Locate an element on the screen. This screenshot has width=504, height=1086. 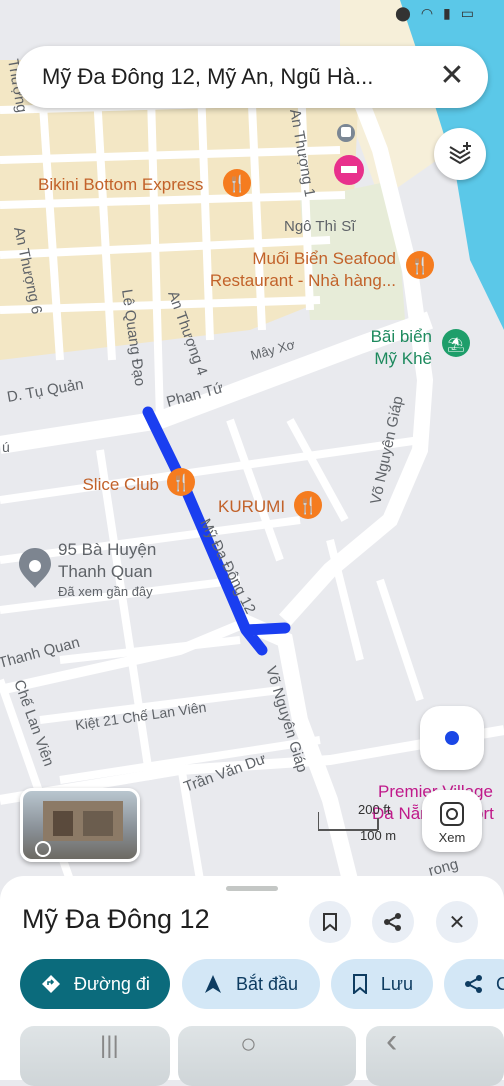
poi-label: Slice Club is located at coordinates (120, 484).